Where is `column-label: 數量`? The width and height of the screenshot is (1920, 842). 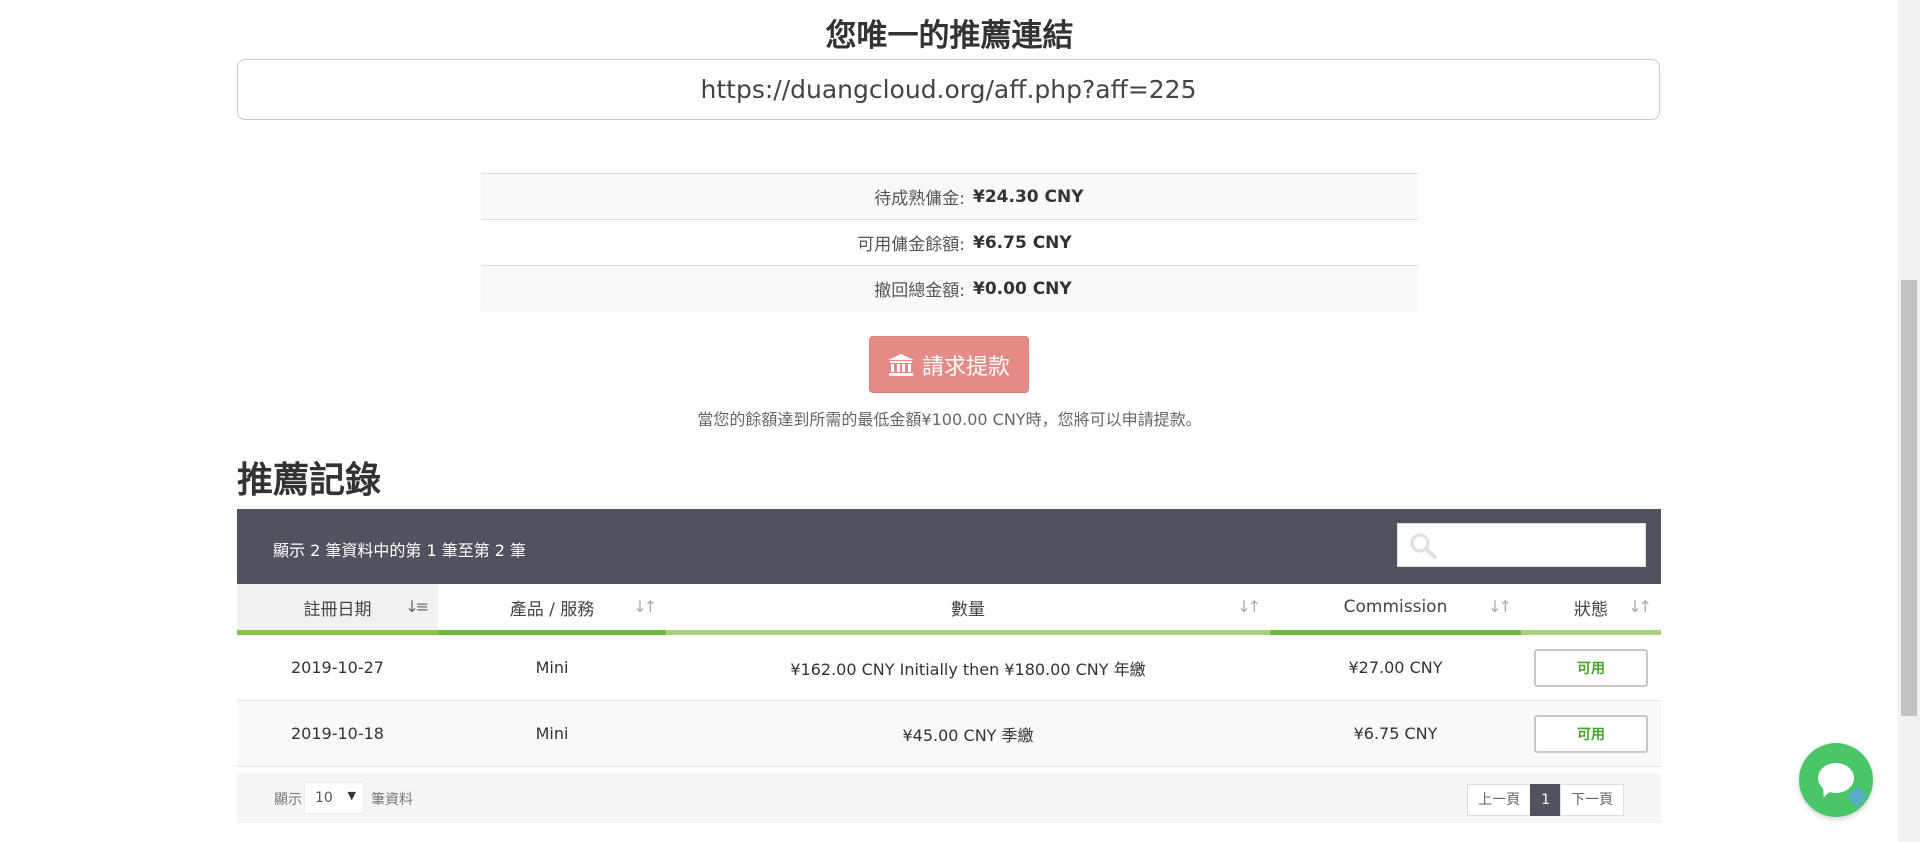 column-label: 數量 is located at coordinates (968, 609).